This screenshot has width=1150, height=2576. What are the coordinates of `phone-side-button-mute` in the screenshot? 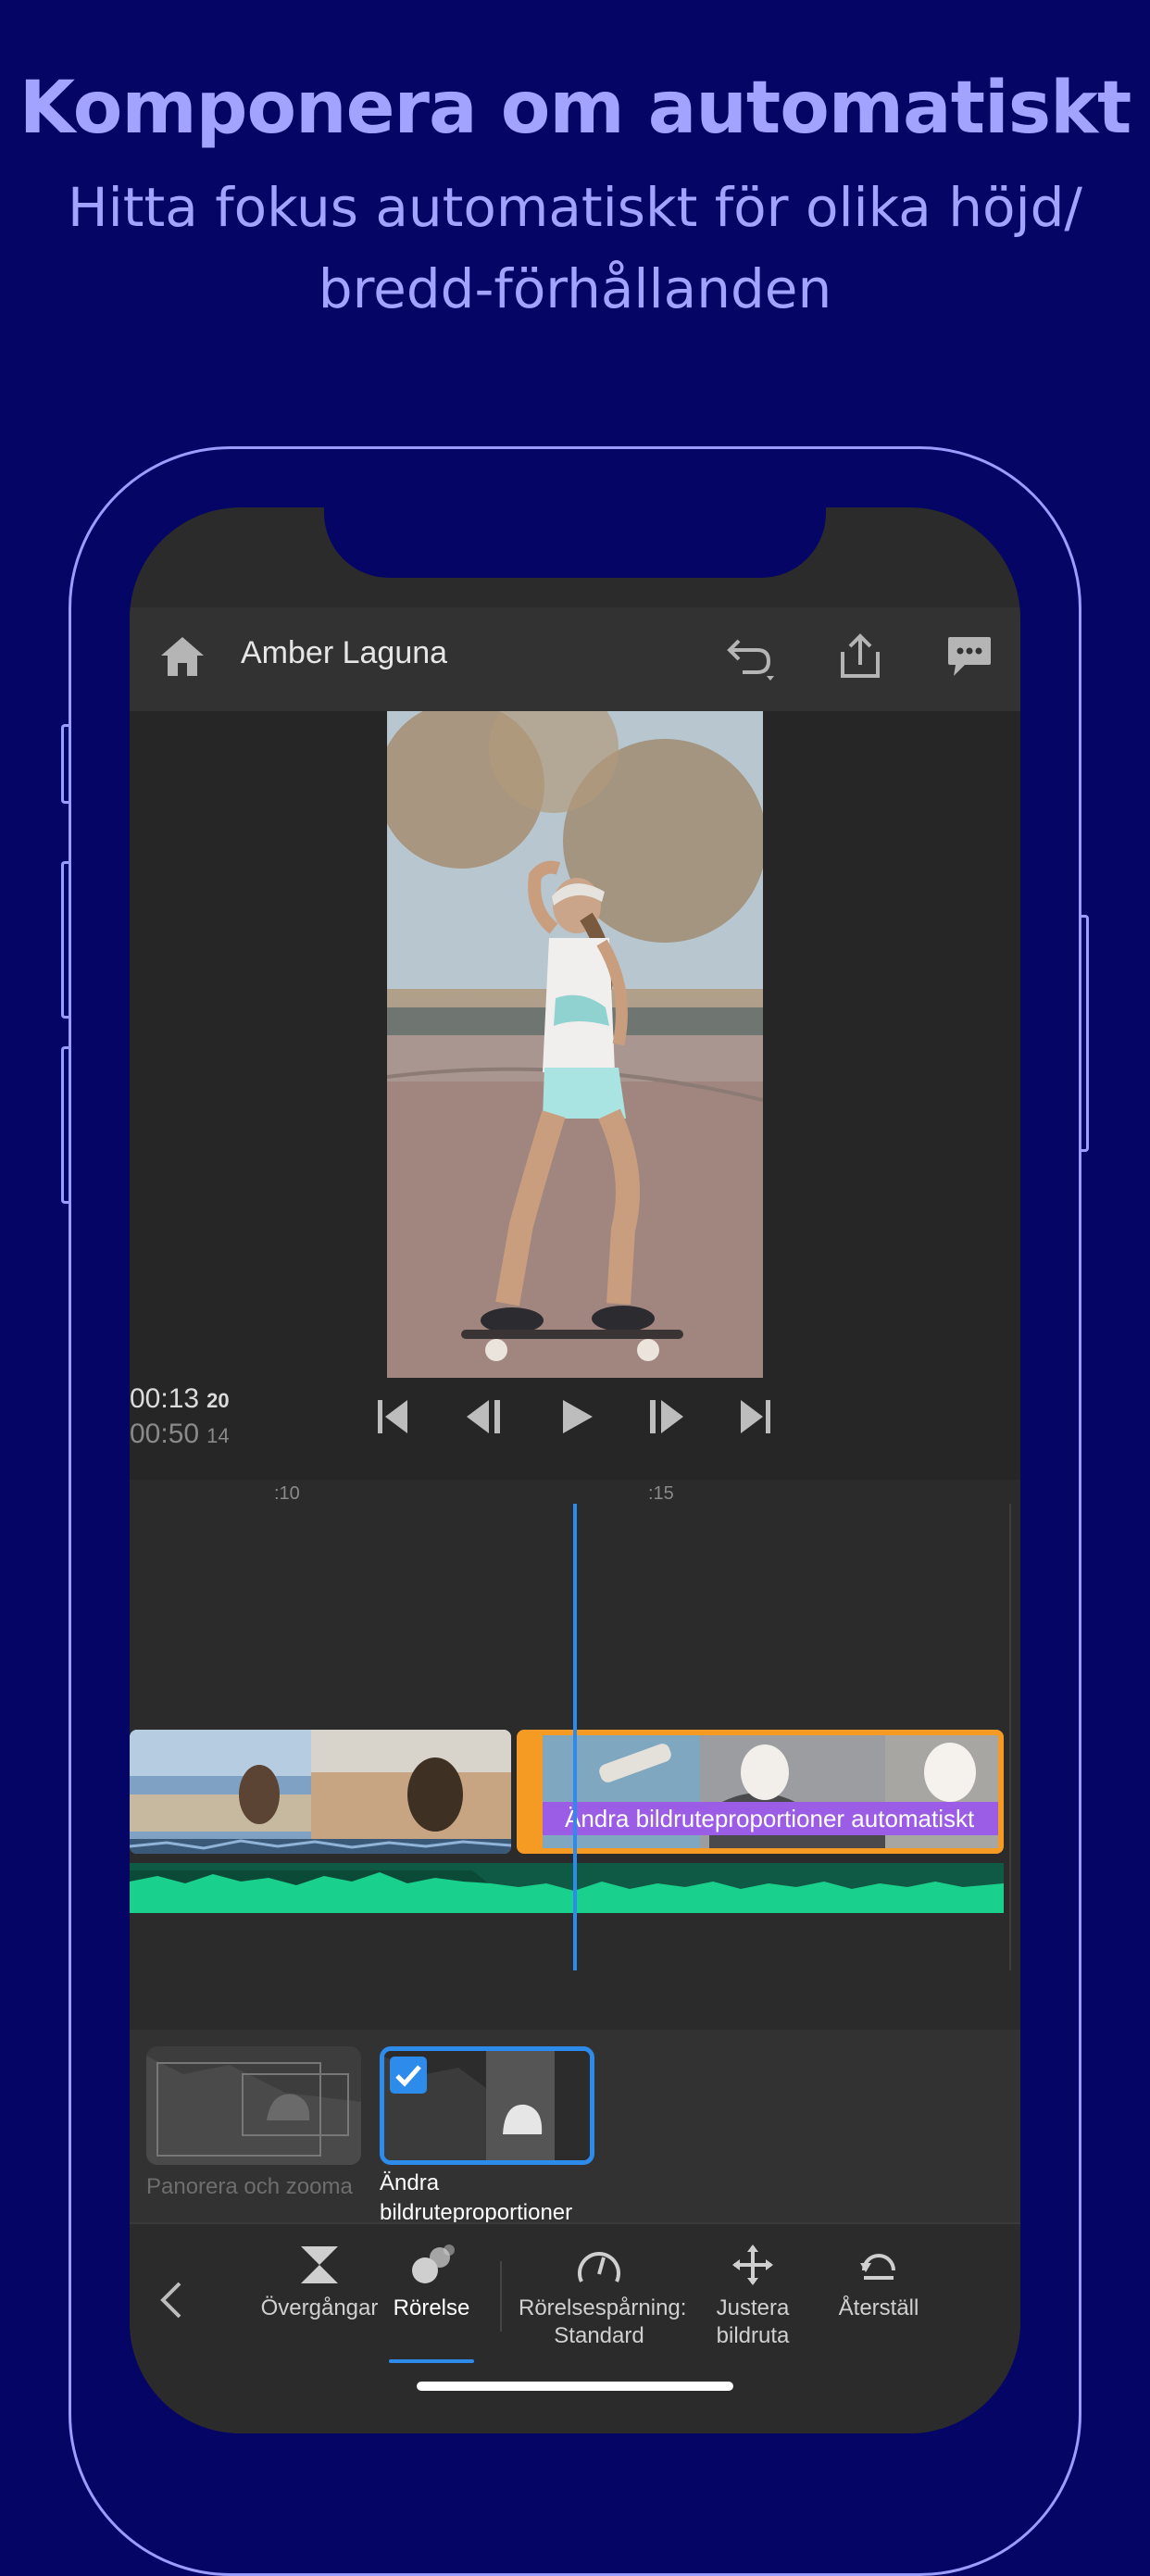 It's located at (66, 764).